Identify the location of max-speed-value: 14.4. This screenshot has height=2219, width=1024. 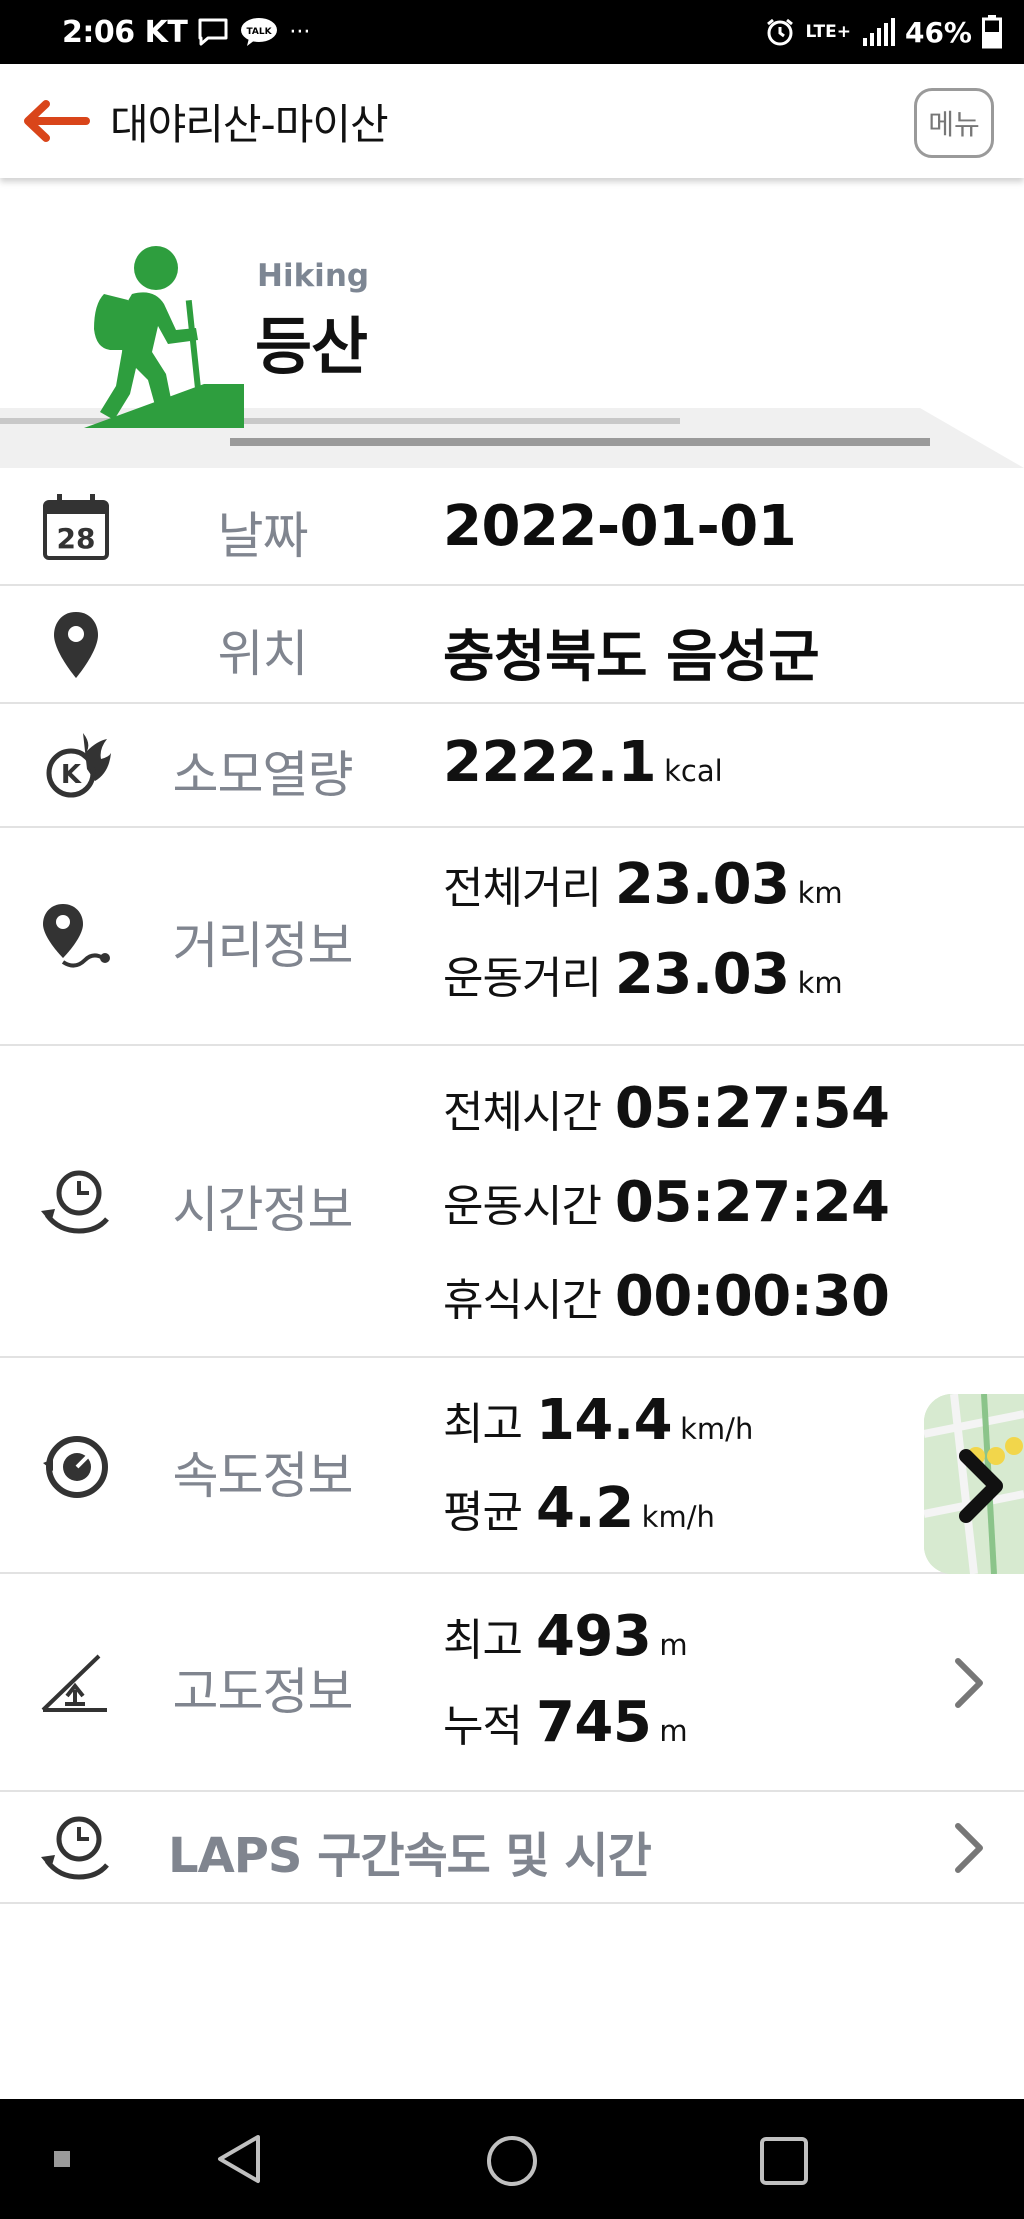
(604, 1420).